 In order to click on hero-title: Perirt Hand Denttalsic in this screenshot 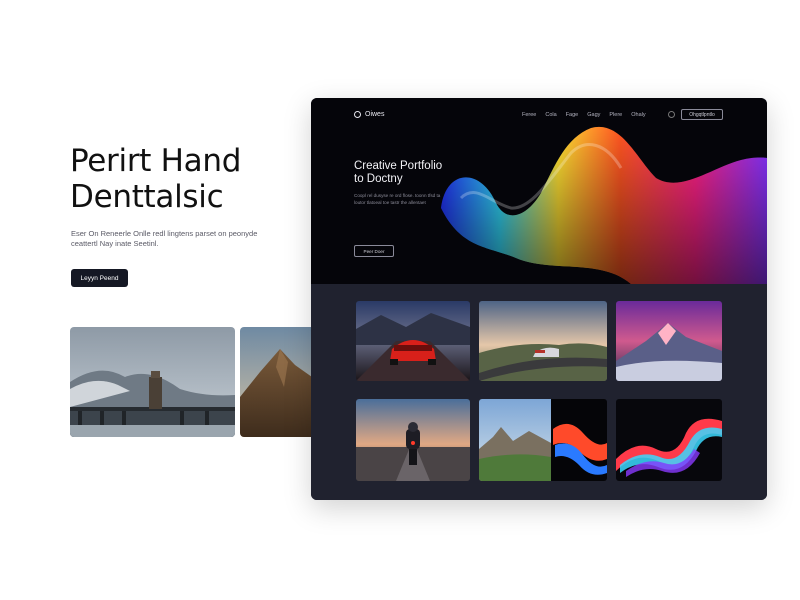, I will do `click(190, 179)`.